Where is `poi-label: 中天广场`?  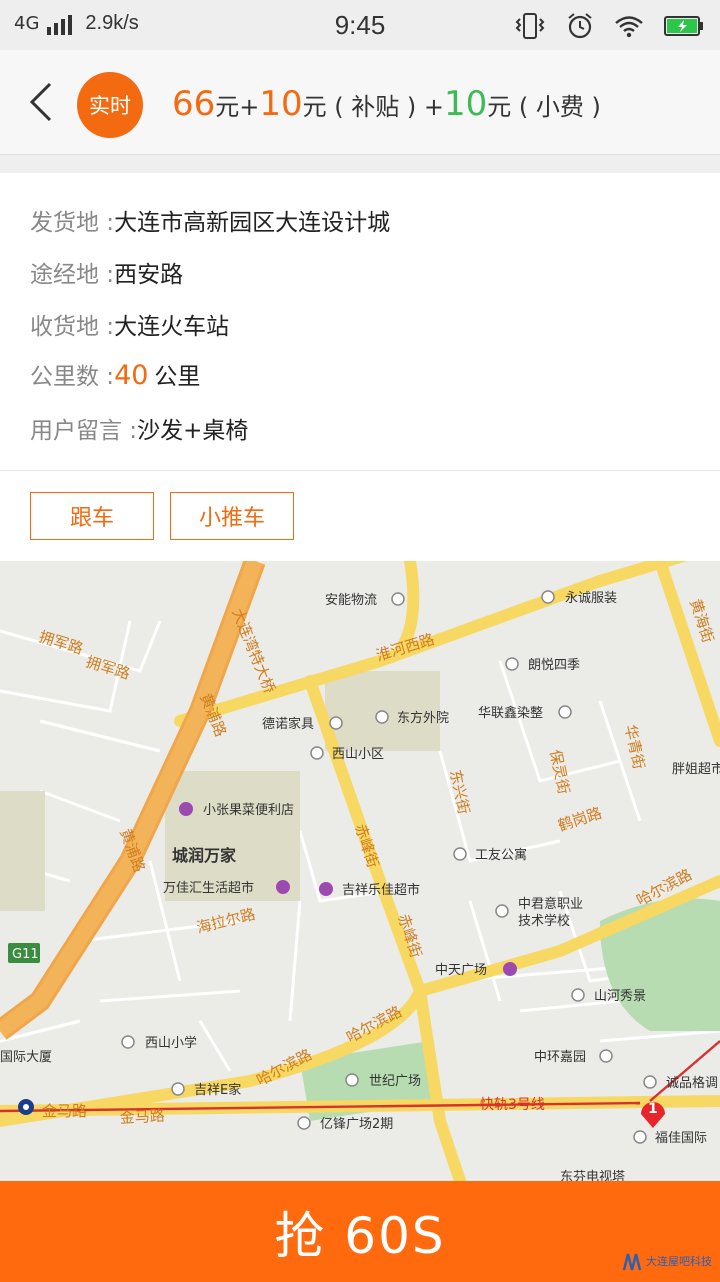
poi-label: 中天广场 is located at coordinates (461, 970).